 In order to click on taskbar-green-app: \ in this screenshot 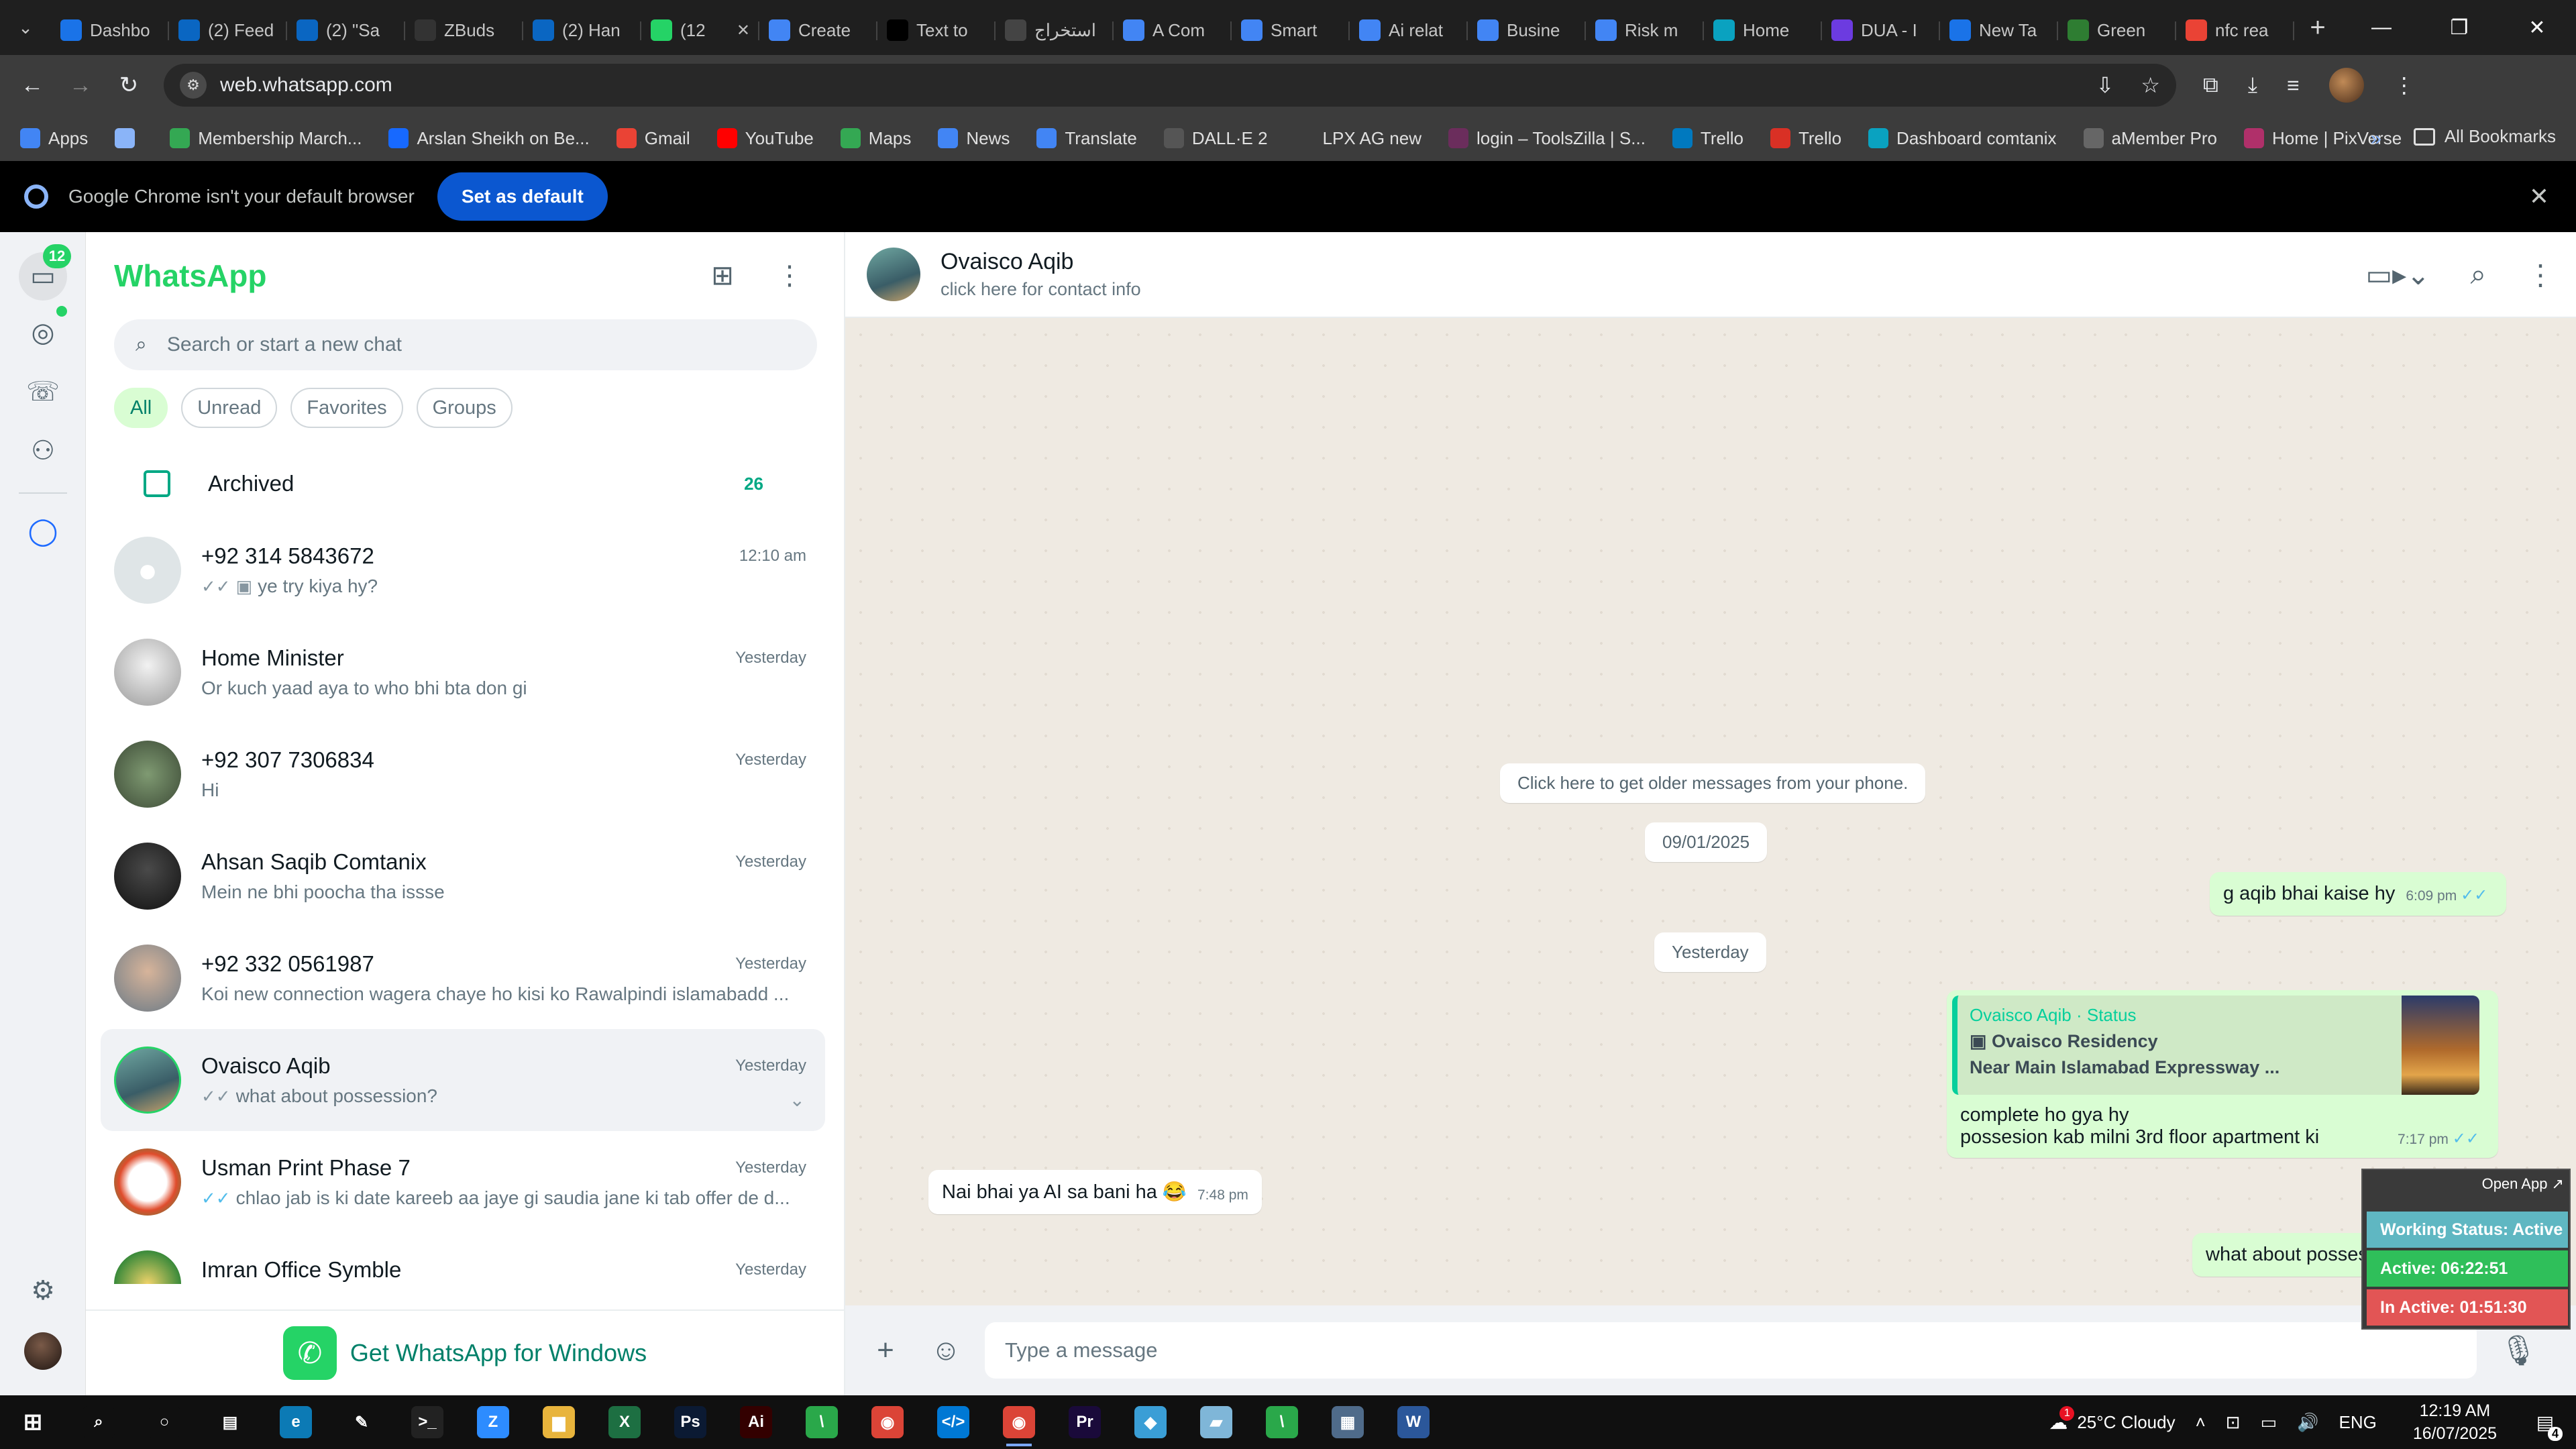, I will do `click(822, 1422)`.